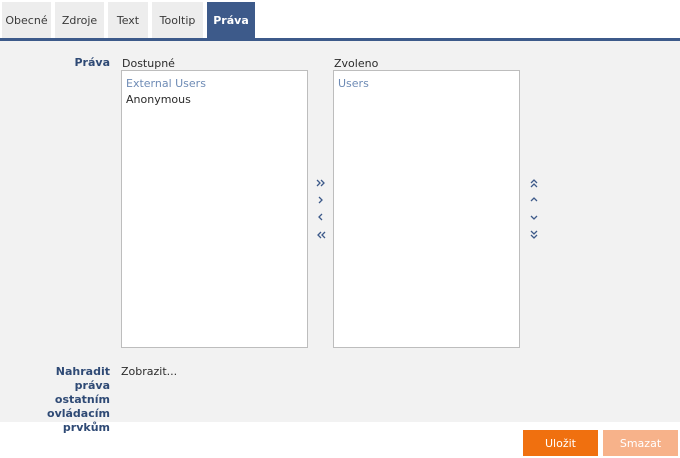 The image size is (680, 458). I want to click on tab-tooltip: Tooltip, so click(177, 20).